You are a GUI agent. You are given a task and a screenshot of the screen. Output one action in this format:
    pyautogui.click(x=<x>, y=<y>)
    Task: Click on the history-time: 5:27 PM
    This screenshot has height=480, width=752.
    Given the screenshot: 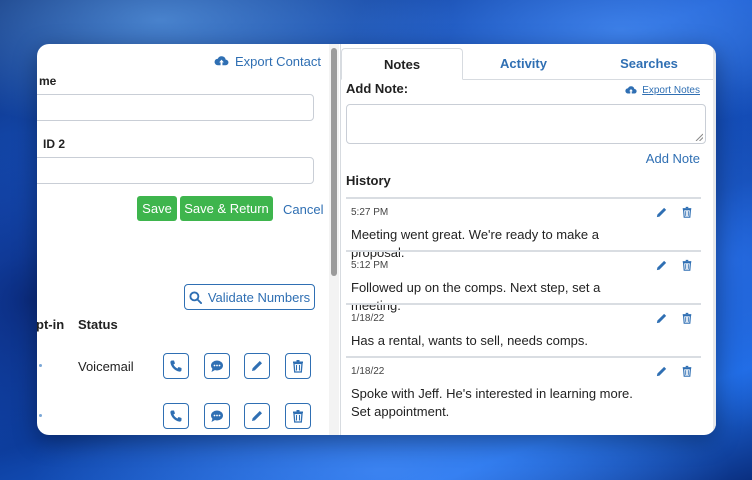 What is the action you would take?
    pyautogui.click(x=370, y=212)
    